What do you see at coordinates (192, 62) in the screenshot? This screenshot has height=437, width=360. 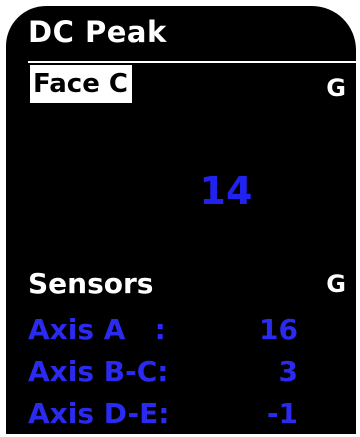 I see `header-divider` at bounding box center [192, 62].